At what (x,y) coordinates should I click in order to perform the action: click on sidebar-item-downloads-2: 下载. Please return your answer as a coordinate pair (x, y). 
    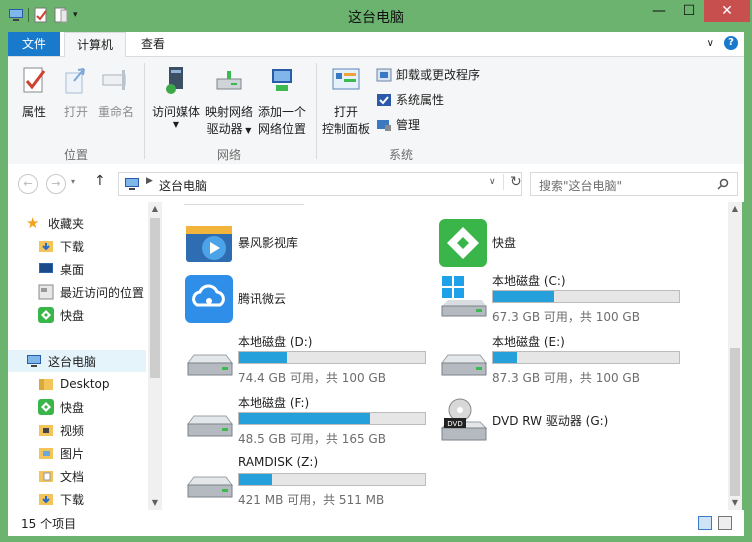
    Looking at the image, I should click on (93, 499).